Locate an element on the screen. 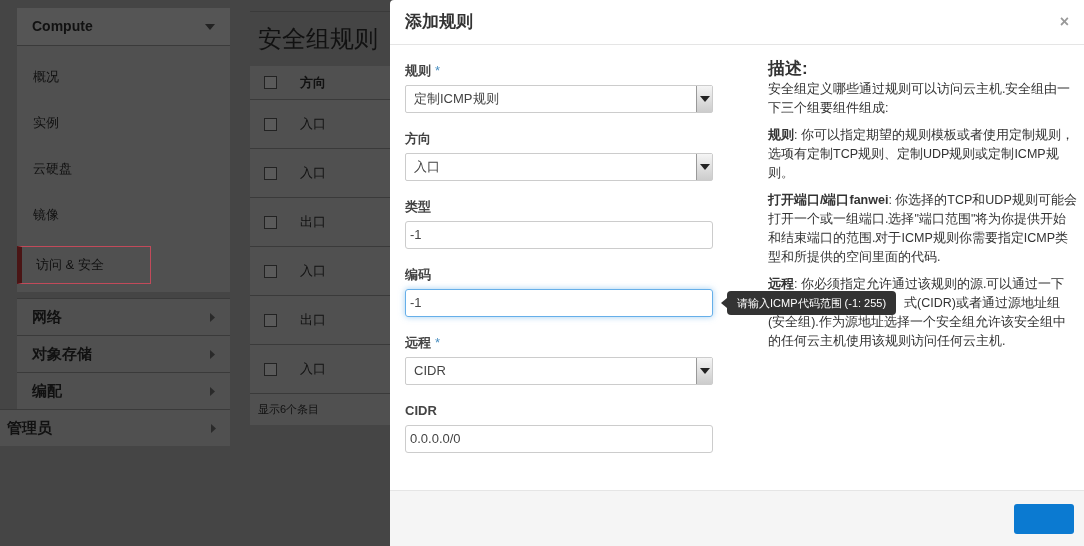 This screenshot has height=546, width=1084. field-label: 远程 is located at coordinates (418, 343).